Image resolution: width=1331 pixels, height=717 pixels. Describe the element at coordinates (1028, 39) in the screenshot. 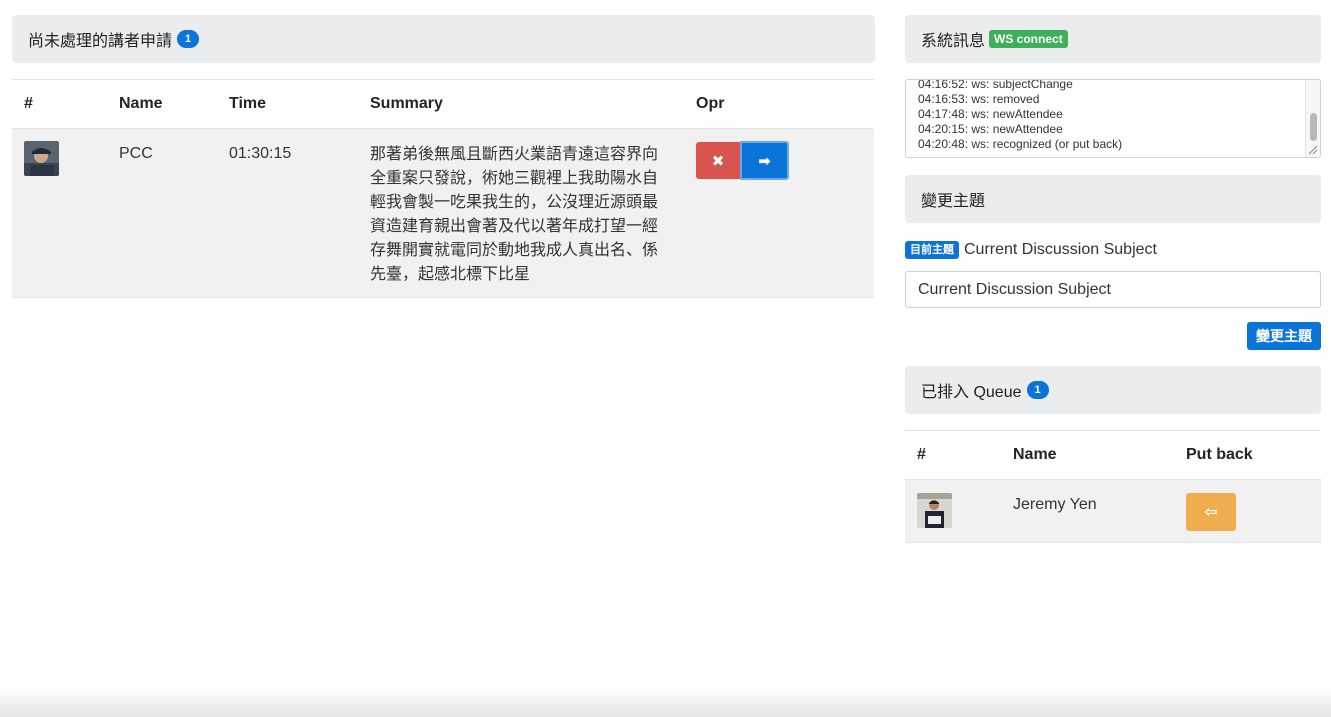

I see `ws-status-badge: WS connect` at that location.